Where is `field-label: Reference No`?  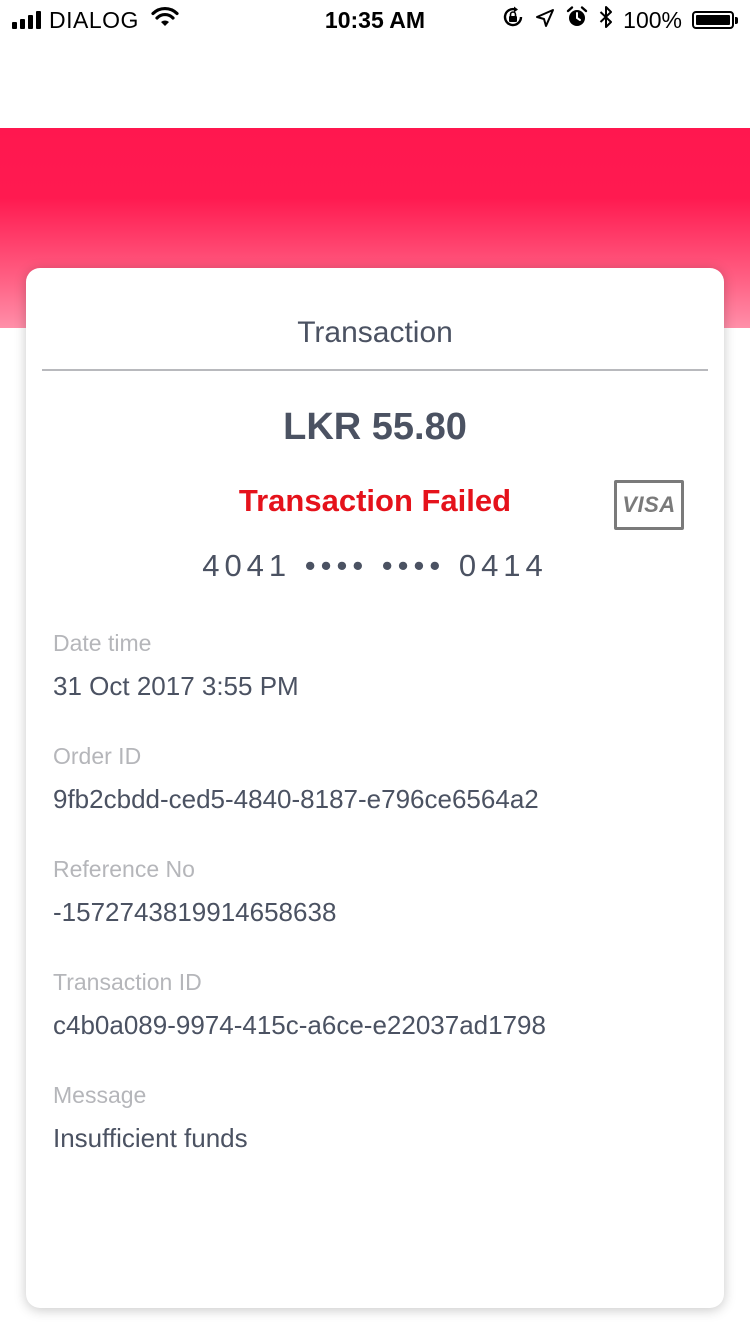 field-label: Reference No is located at coordinates (124, 869).